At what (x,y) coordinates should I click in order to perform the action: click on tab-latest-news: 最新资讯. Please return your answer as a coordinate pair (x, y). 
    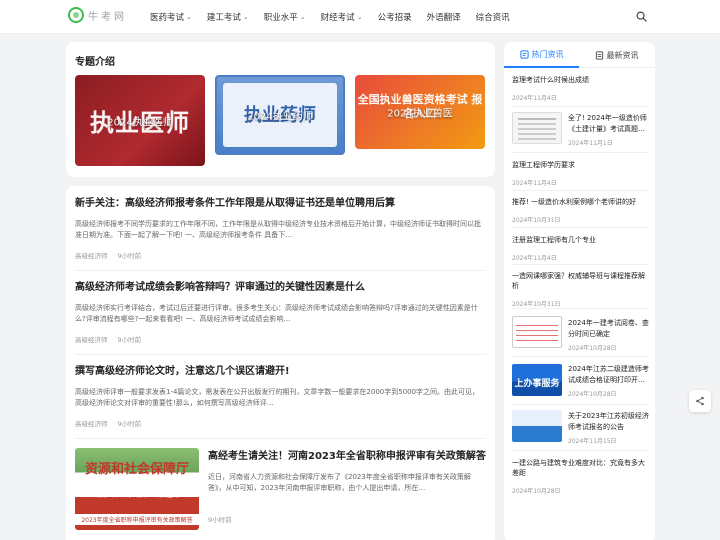
    Looking at the image, I should click on (616, 55).